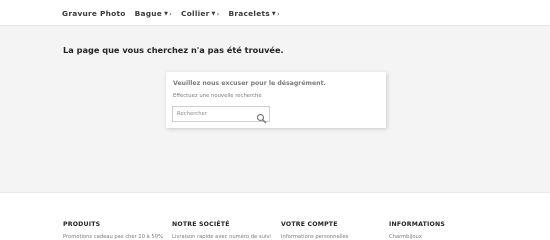  I want to click on search-form, so click(221, 115).